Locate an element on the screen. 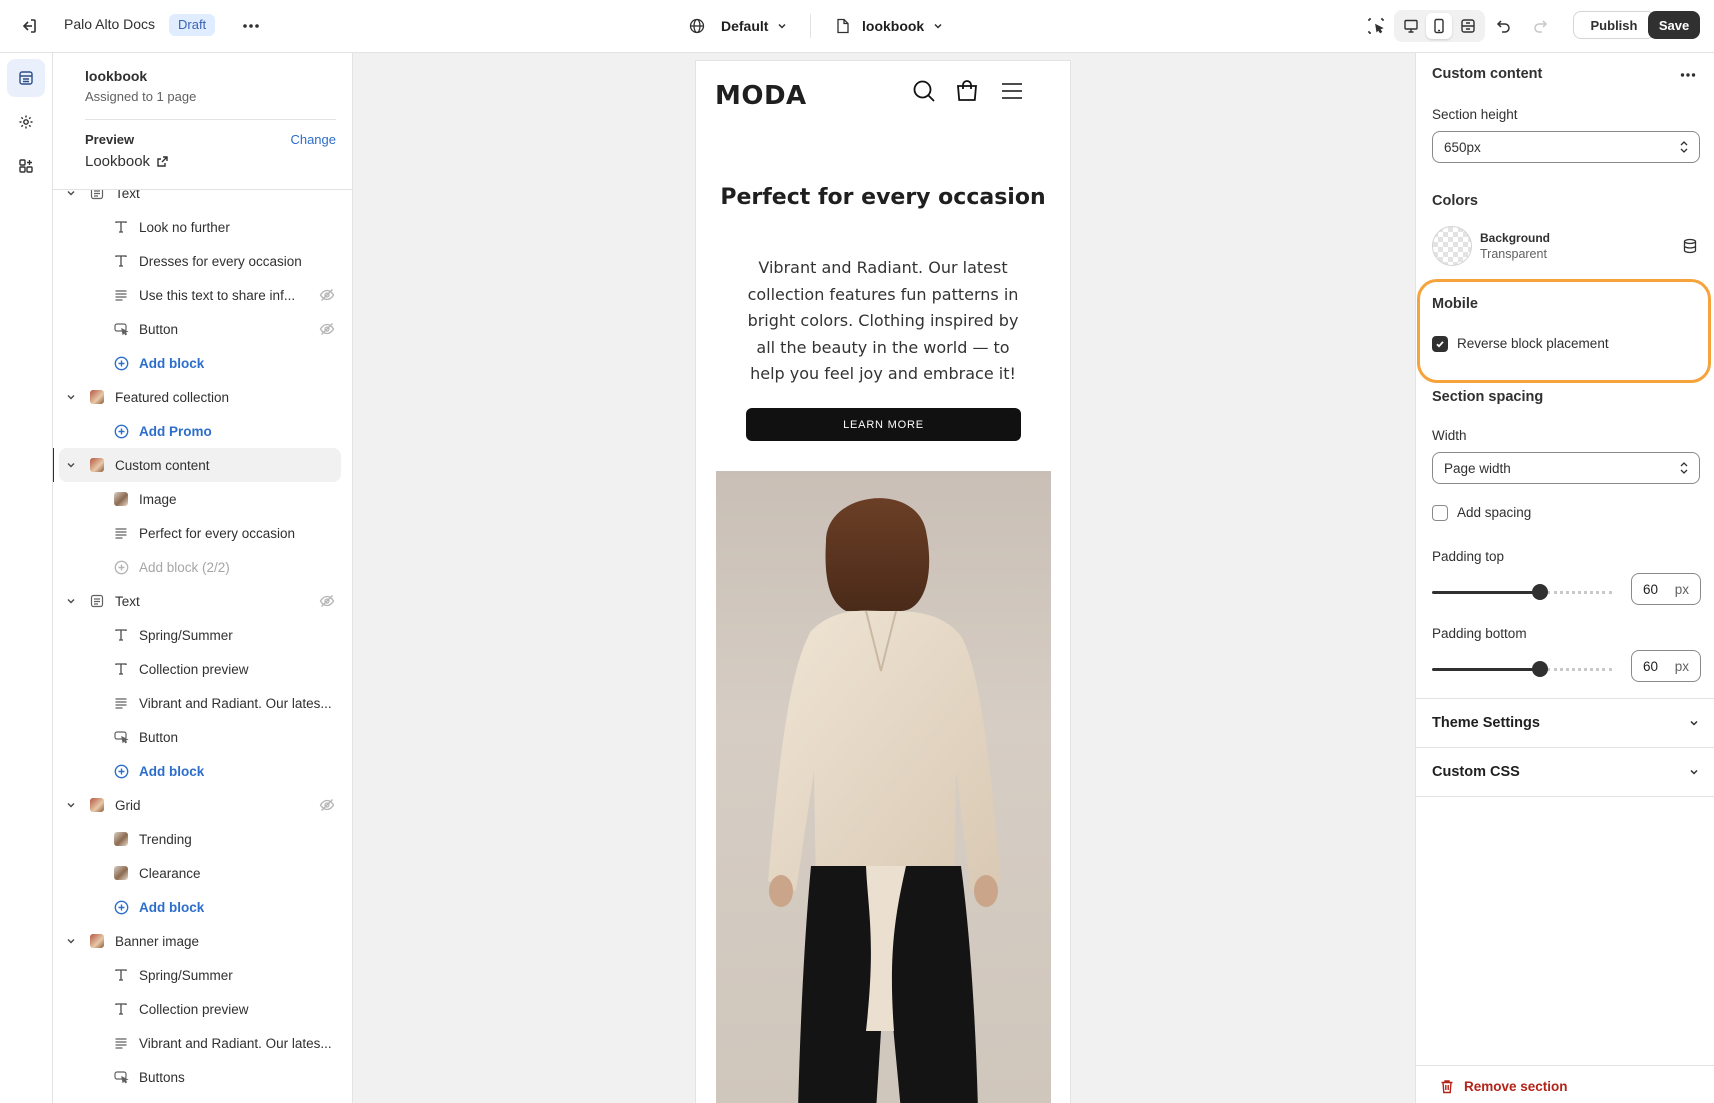  plus-circle-icon is located at coordinates (121, 431).